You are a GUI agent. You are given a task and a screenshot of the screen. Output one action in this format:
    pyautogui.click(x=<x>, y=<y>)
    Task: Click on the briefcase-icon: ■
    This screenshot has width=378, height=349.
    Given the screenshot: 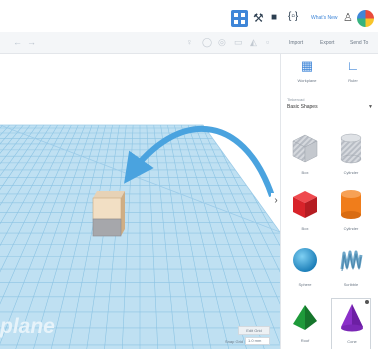 What is the action you would take?
    pyautogui.click(x=274, y=17)
    